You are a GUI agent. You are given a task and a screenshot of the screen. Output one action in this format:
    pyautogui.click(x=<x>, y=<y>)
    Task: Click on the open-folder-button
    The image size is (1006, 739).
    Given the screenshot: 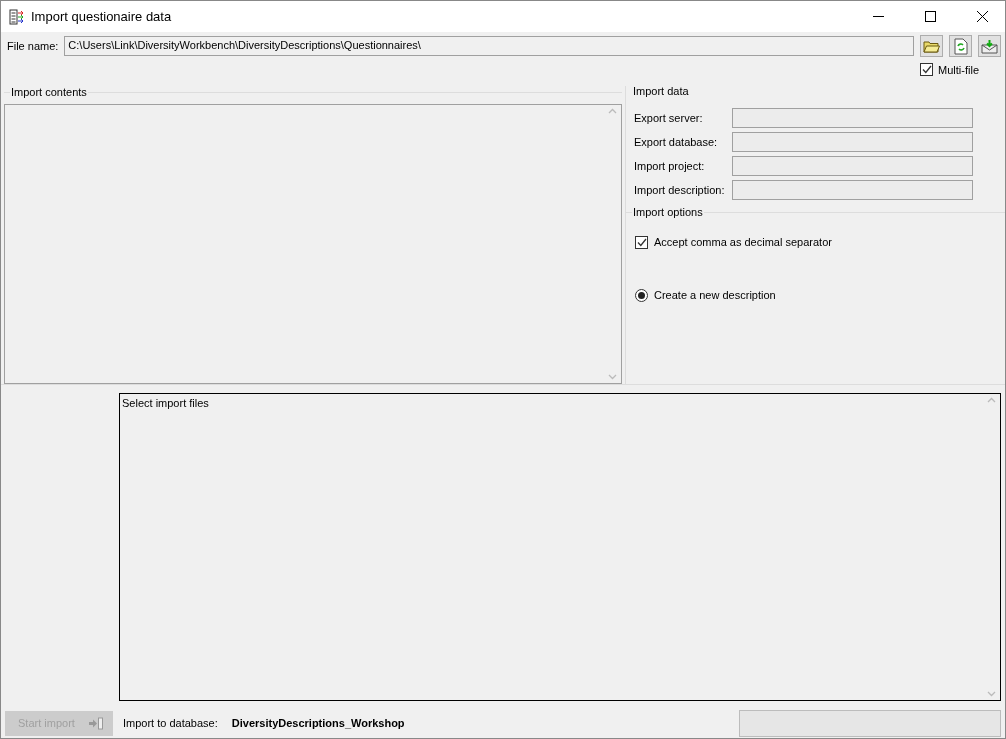 What is the action you would take?
    pyautogui.click(x=931, y=46)
    